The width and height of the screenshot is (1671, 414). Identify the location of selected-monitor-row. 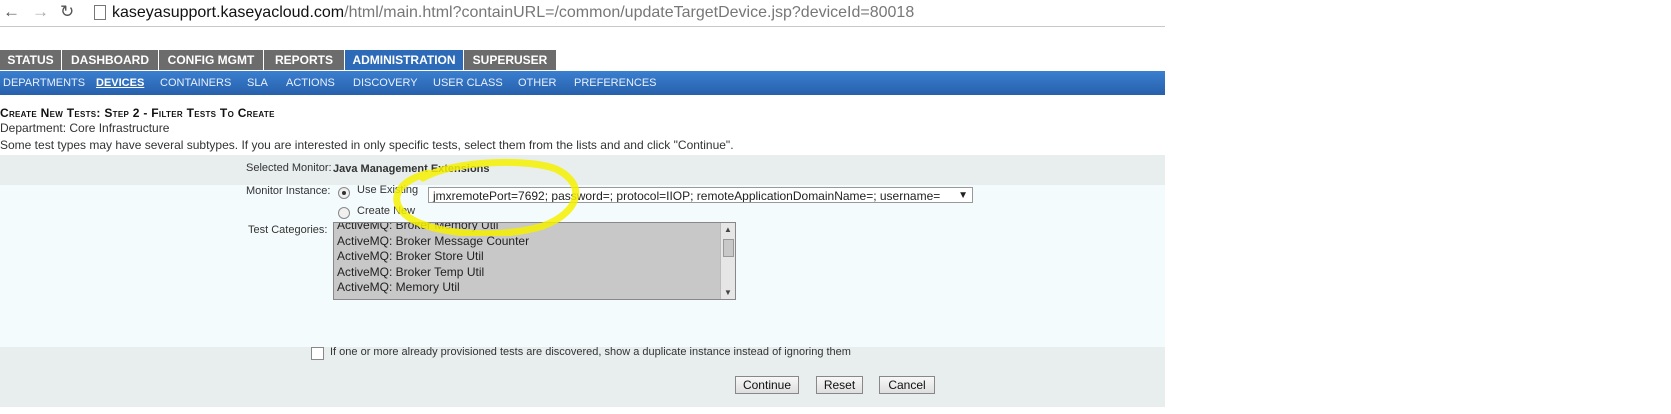
(582, 170).